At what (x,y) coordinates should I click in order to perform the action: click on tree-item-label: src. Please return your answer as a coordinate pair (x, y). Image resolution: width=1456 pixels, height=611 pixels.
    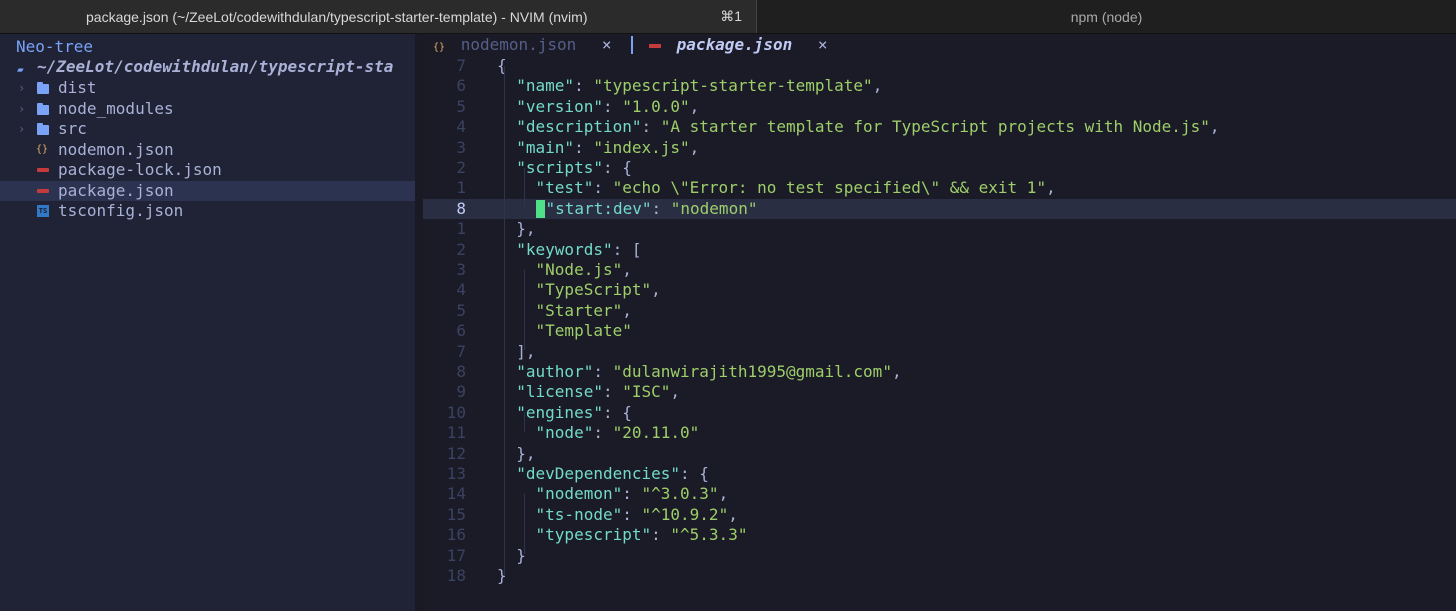
    Looking at the image, I should click on (72, 128).